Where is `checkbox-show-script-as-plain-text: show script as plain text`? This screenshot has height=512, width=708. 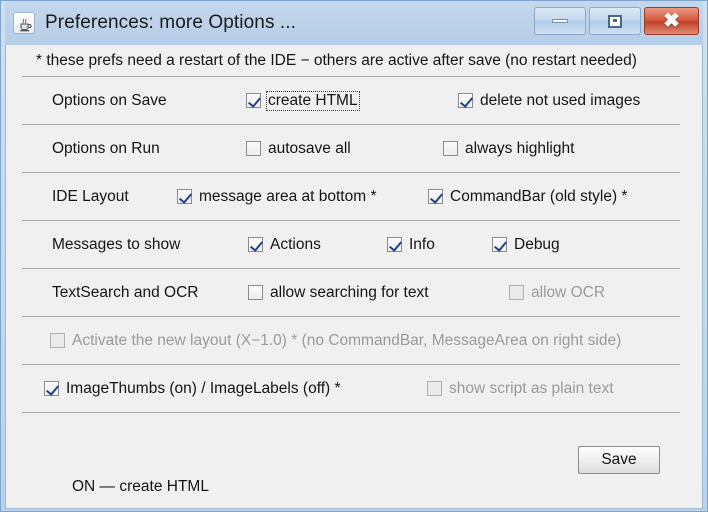 checkbox-show-script-as-plain-text: show script as plain text is located at coordinates (521, 389).